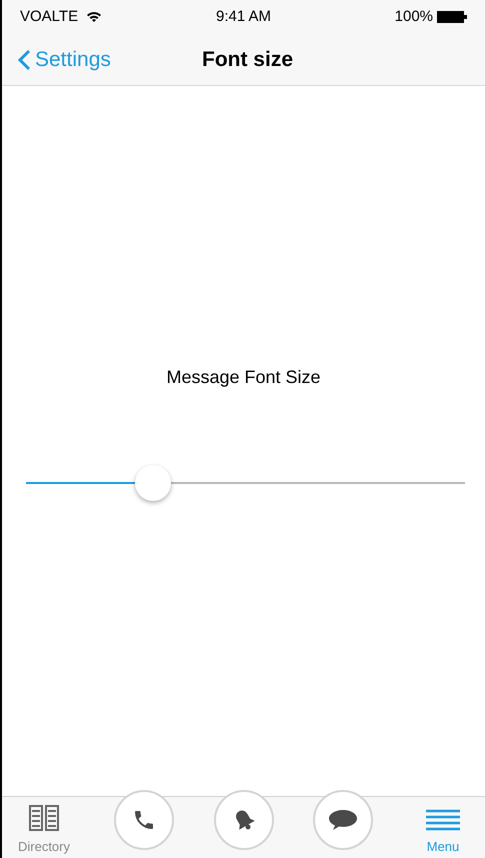  What do you see at coordinates (94, 17) in the screenshot?
I see `wifi-icon` at bounding box center [94, 17].